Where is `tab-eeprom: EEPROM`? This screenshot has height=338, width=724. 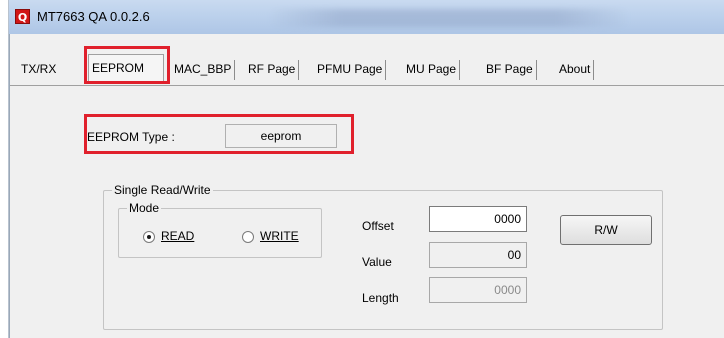
tab-eeprom: EEPROM is located at coordinates (126, 67).